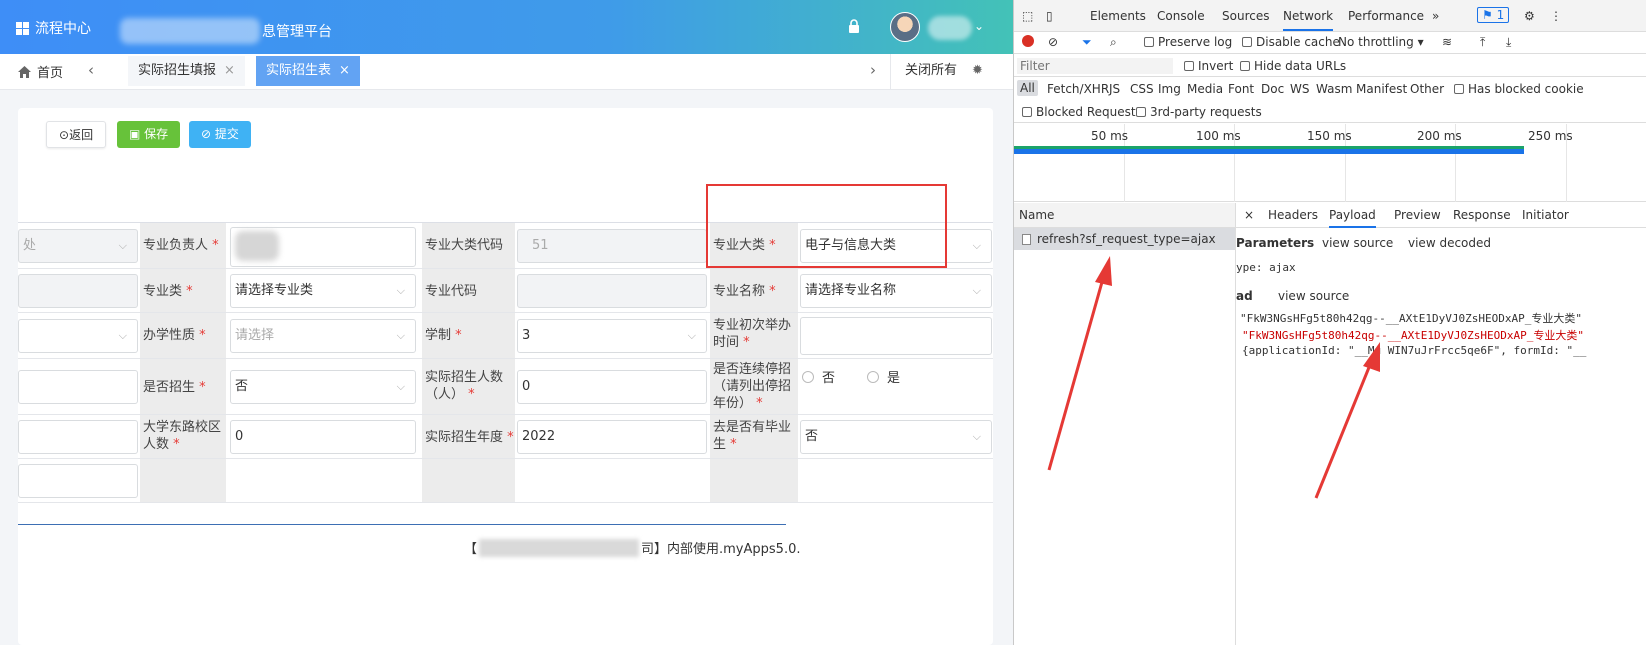  What do you see at coordinates (1291, 42) in the screenshot?
I see `disable-cache-checkbox: Disable cache` at bounding box center [1291, 42].